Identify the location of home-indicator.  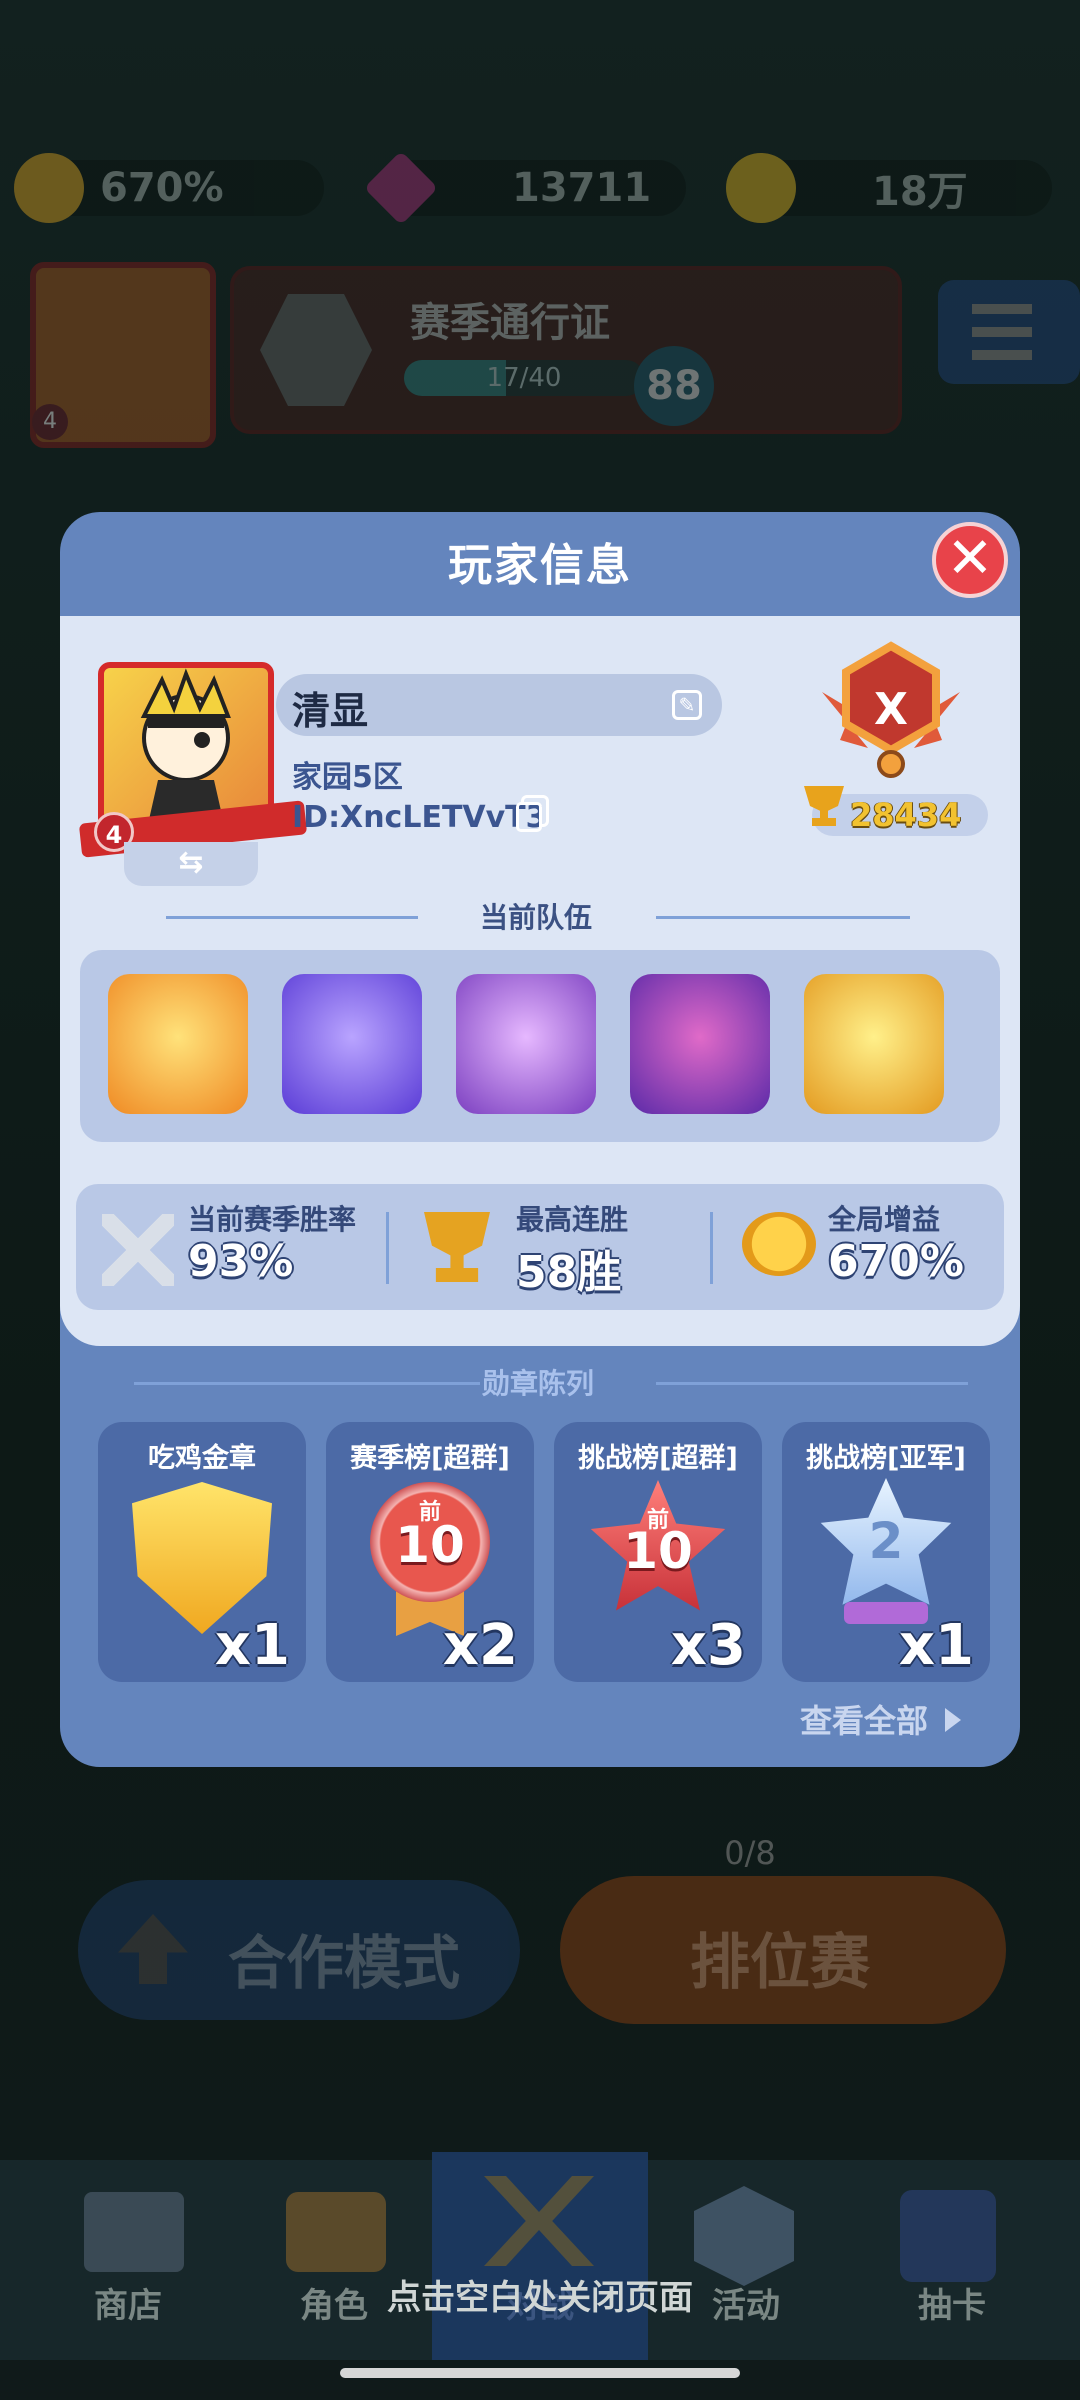
(540, 2373).